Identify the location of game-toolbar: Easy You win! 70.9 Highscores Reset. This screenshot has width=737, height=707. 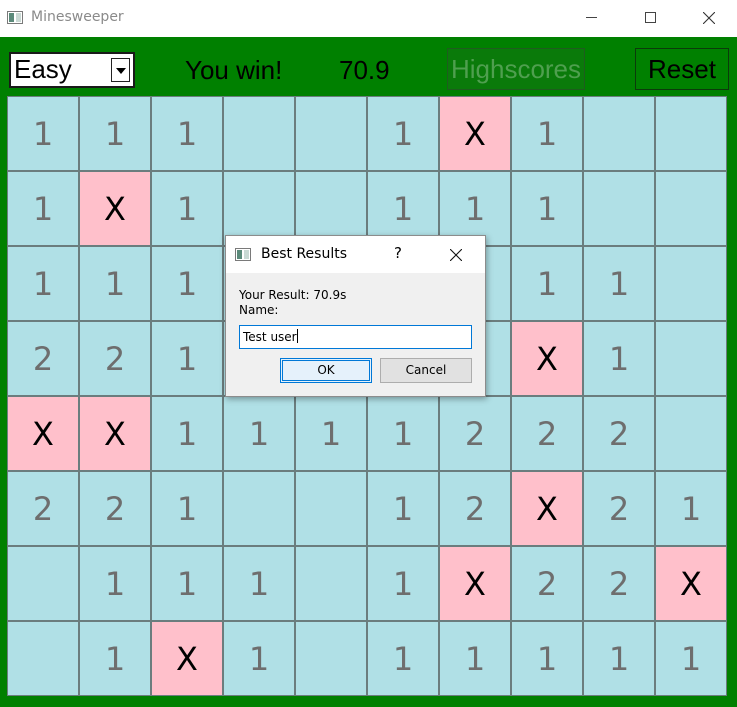
(368, 66).